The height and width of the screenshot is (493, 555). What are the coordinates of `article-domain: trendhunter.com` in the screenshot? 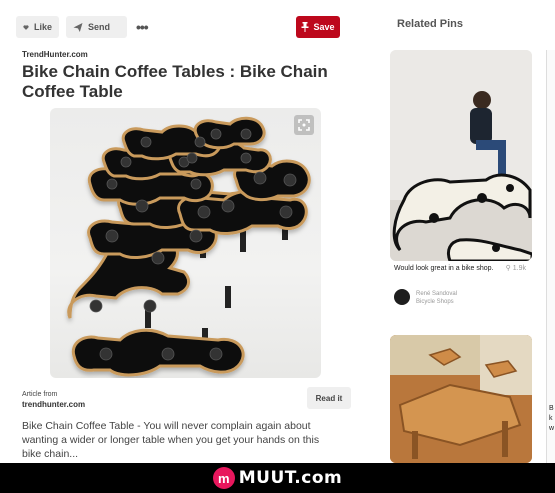 It's located at (53, 405).